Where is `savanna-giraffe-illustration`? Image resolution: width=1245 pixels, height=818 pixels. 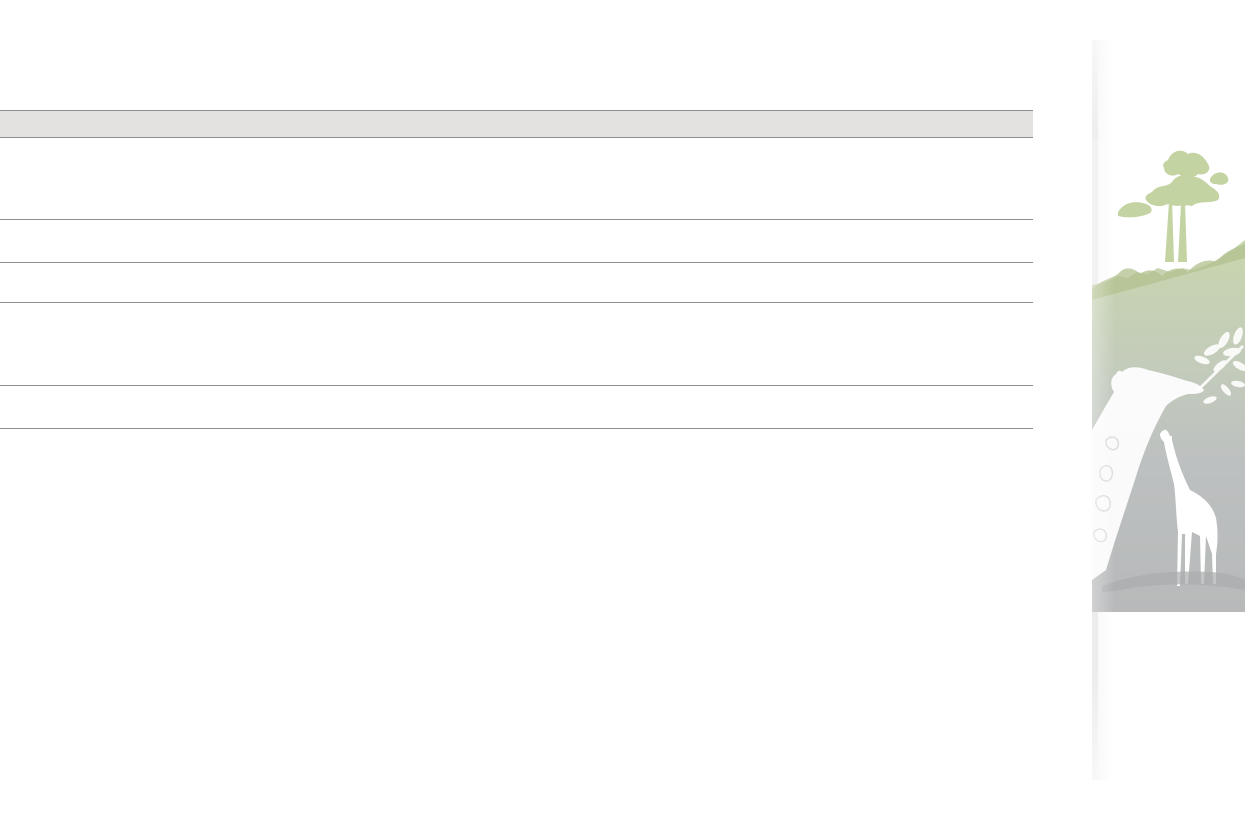
savanna-giraffe-illustration is located at coordinates (1168, 376).